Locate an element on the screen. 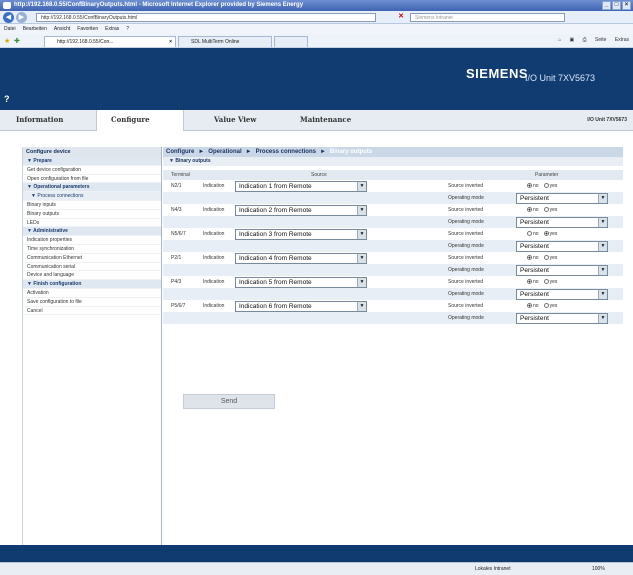 The width and height of the screenshot is (633, 575). radio-label-yes: yes is located at coordinates (553, 258).